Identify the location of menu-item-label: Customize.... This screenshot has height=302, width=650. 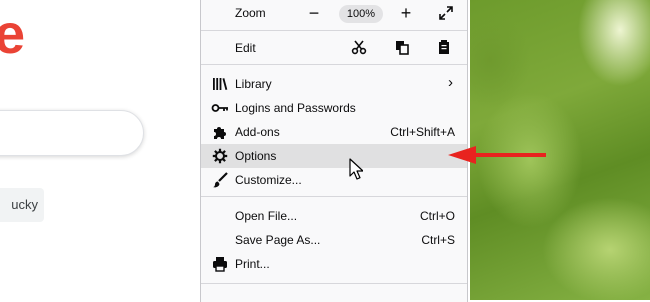
(268, 180).